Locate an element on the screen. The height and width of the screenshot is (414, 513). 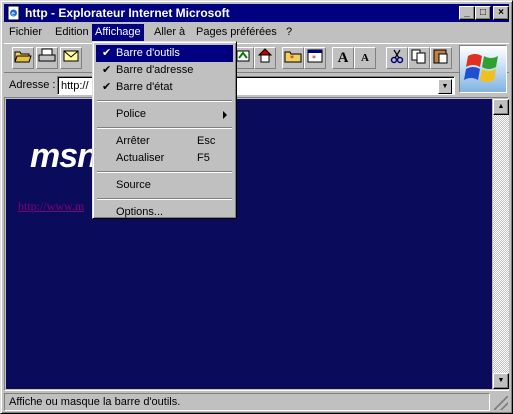
menu-affichage: Affichage is located at coordinates (118, 32).